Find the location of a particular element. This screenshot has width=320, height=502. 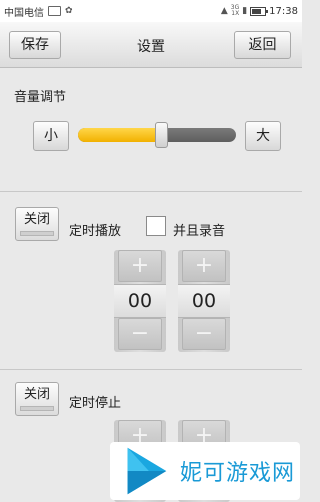

site-watermark: 妮可游戏网 is located at coordinates (205, 471).